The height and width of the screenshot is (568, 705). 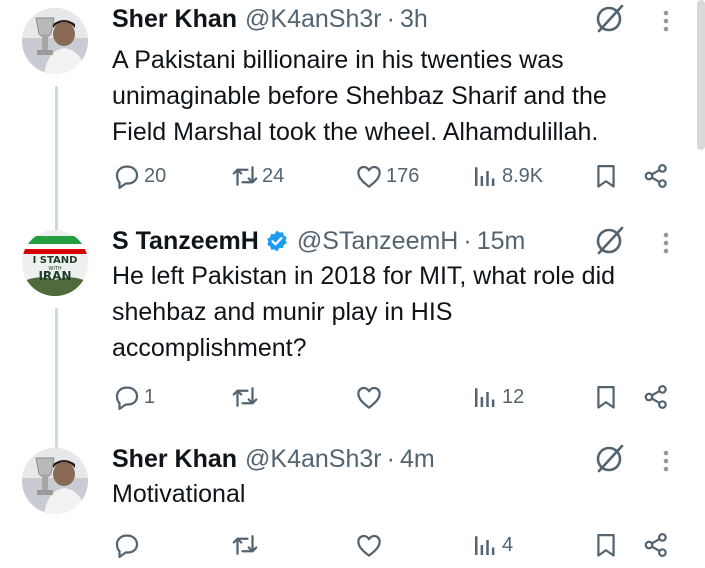 I want to click on tweet-header: S TanzeemH @STanzeemH · 15m, so click(x=318, y=241).